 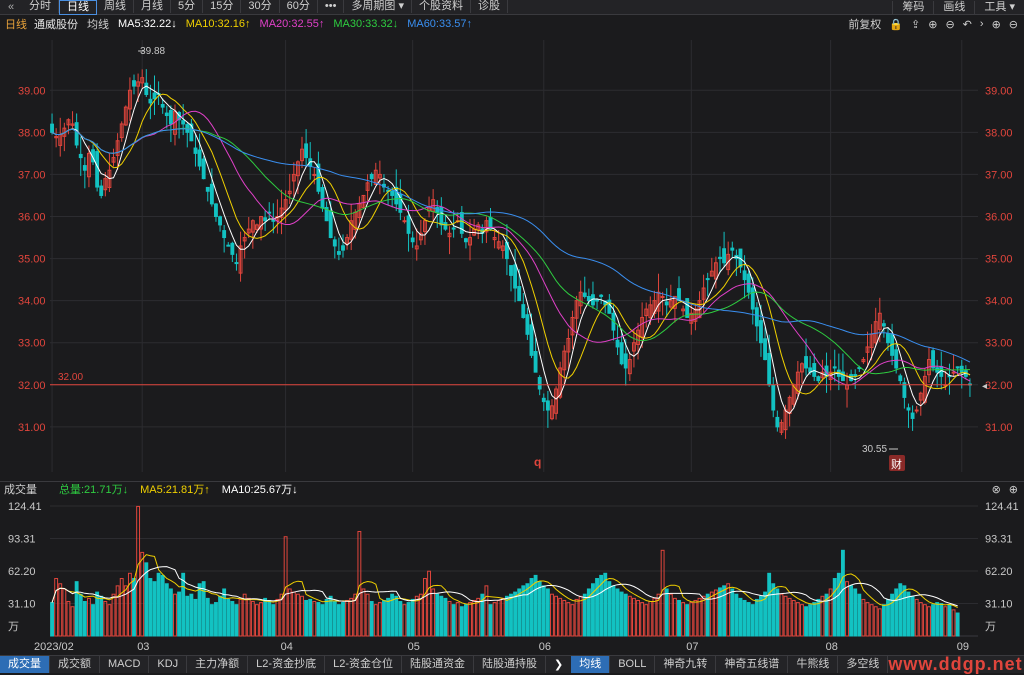 I want to click on tab-6: 30分, so click(x=260, y=6).